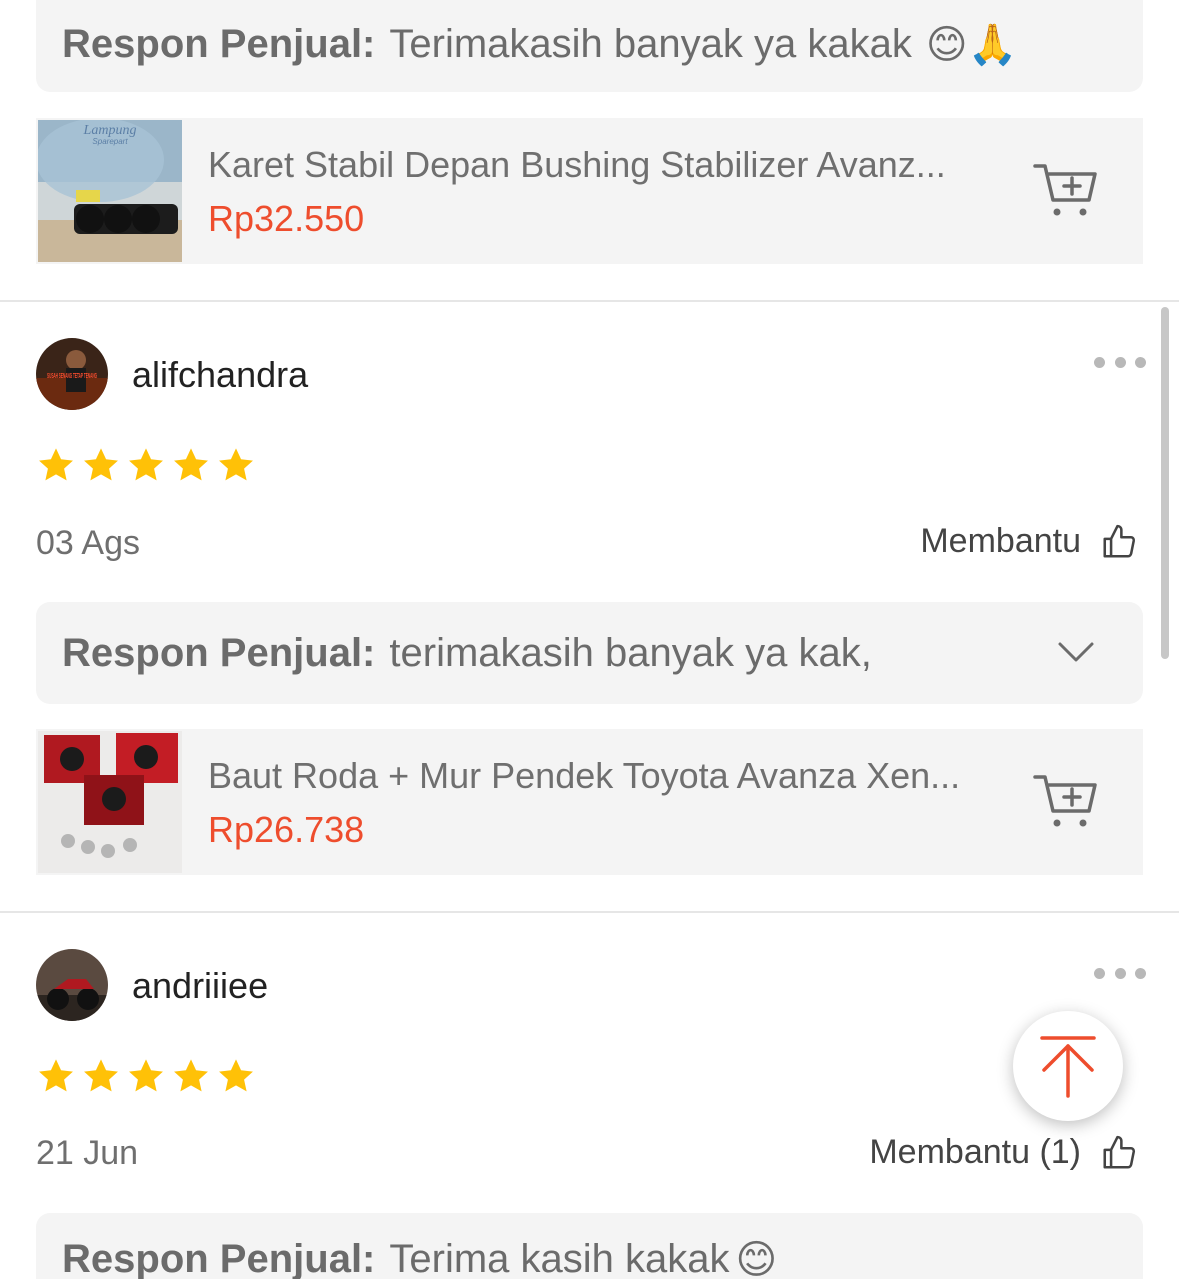  What do you see at coordinates (650, 43) in the screenshot?
I see `seller-response-text: Terimakasih banyak ya kakak` at bounding box center [650, 43].